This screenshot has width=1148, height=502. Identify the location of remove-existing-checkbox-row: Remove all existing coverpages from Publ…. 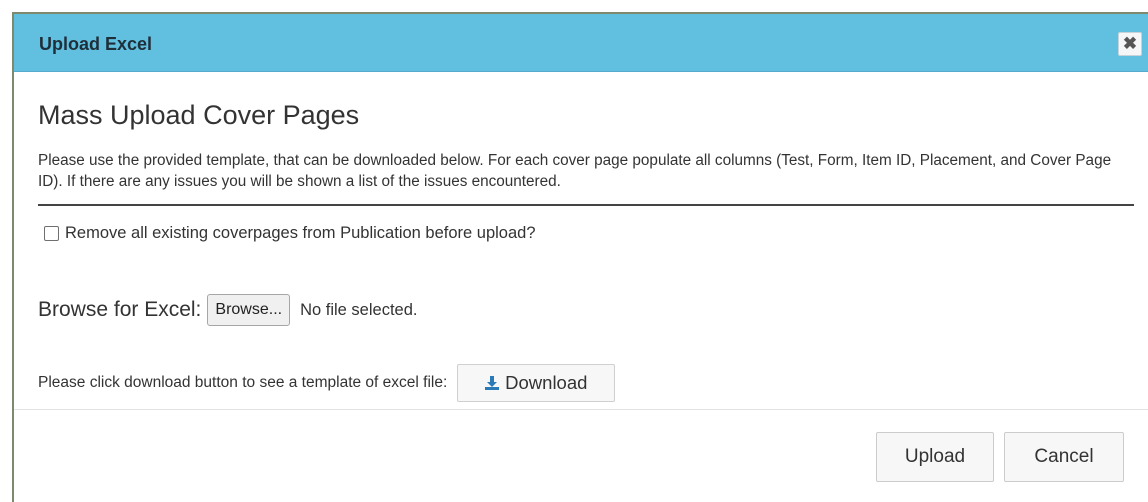
(290, 233).